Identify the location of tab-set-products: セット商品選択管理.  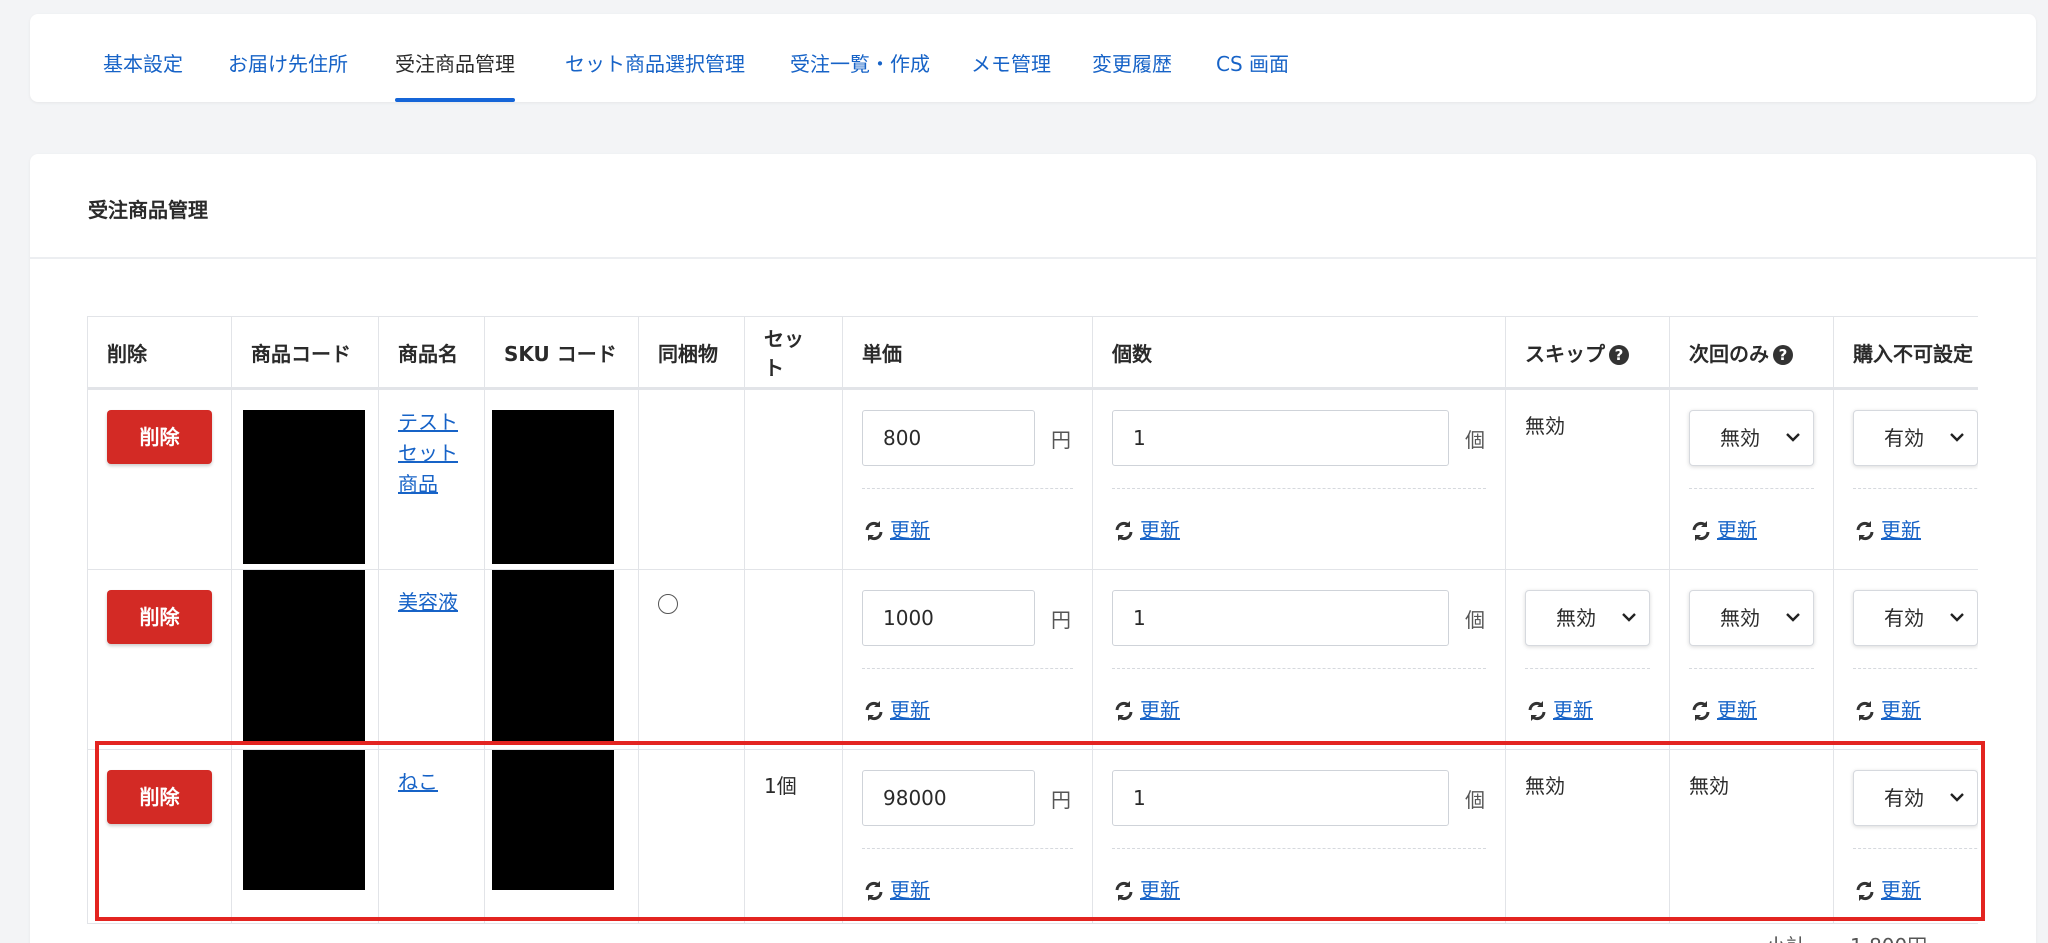
(655, 75).